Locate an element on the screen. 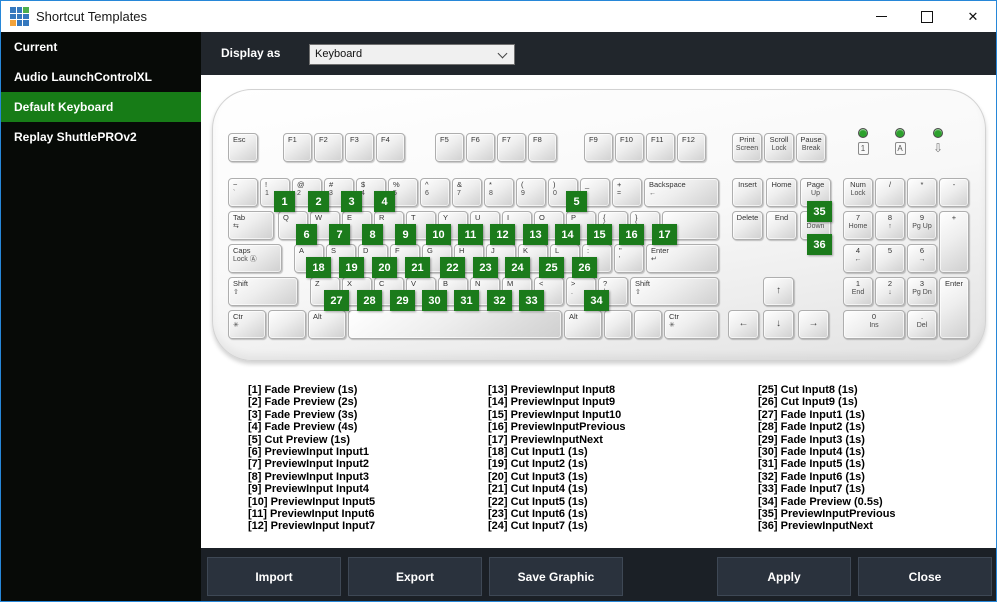 The height and width of the screenshot is (602, 997). sidebar-item-replay-shuttleprov2: Replay ShuttlePROv2 is located at coordinates (101, 137).